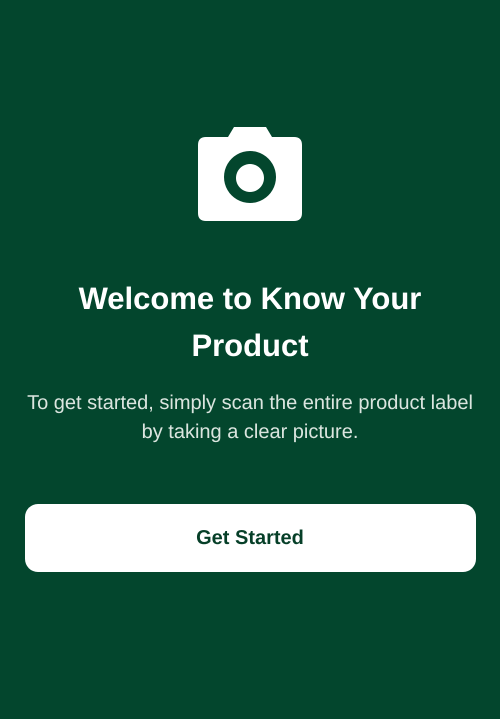  What do you see at coordinates (250, 418) in the screenshot?
I see `description-text: To get started, simply scan the entire product label by taking a clear picture.` at bounding box center [250, 418].